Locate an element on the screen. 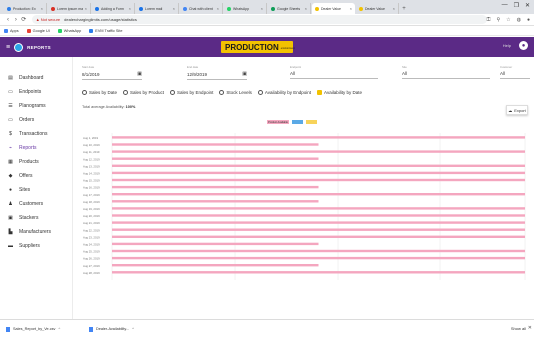 The image size is (534, 338). end-date-field: End date 12/9/2019 ▣ is located at coordinates (217, 74).